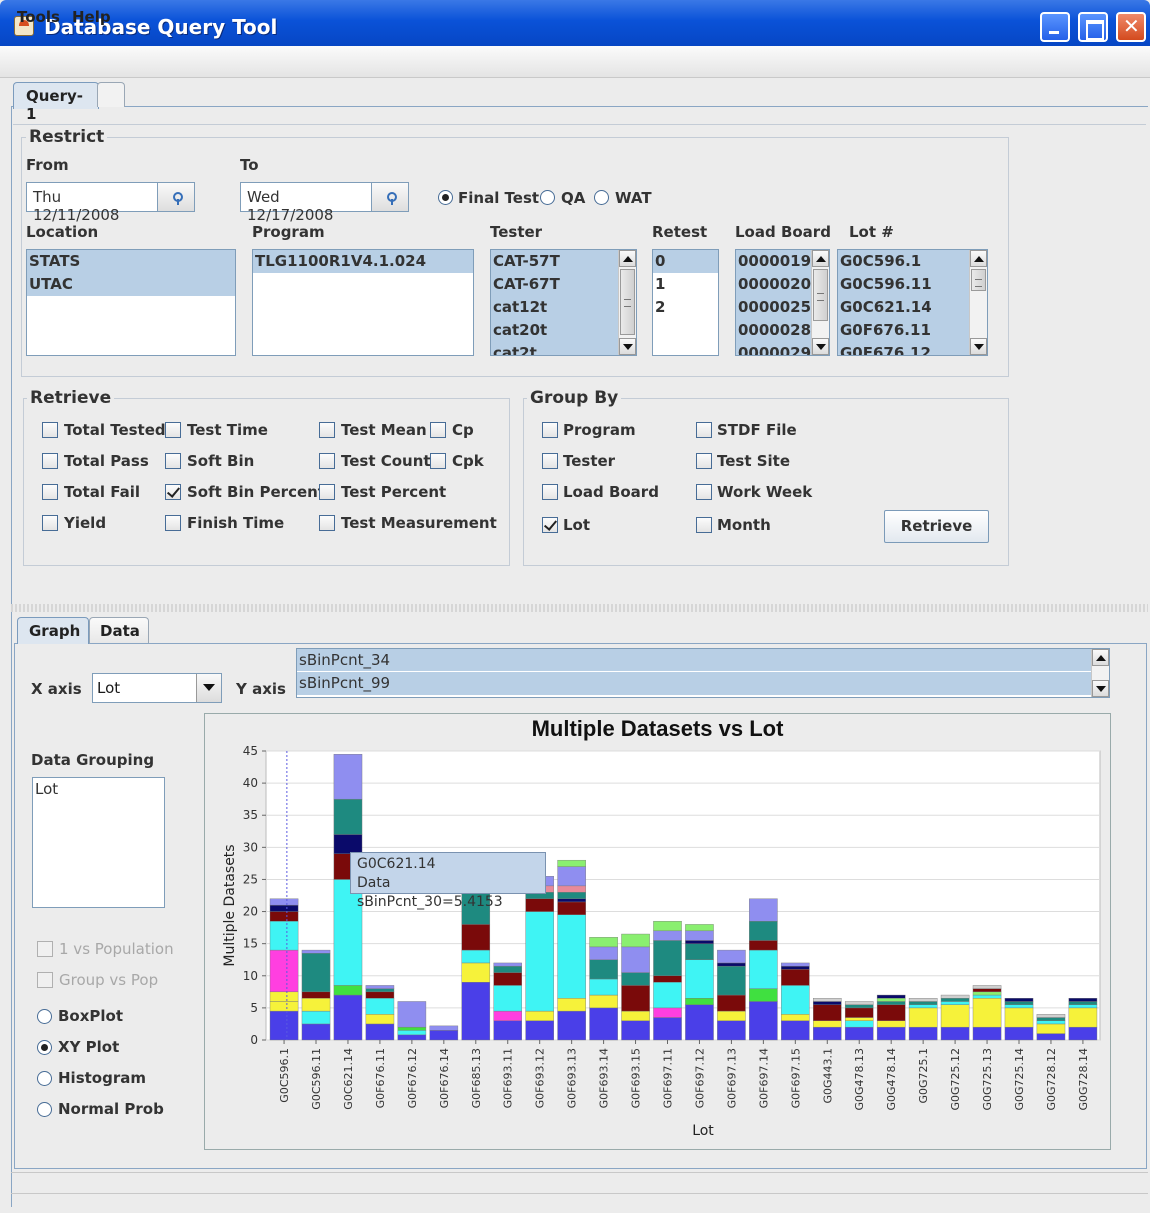  Describe the element at coordinates (577, 525) in the screenshot. I see `group-lot-label: Lot` at that location.